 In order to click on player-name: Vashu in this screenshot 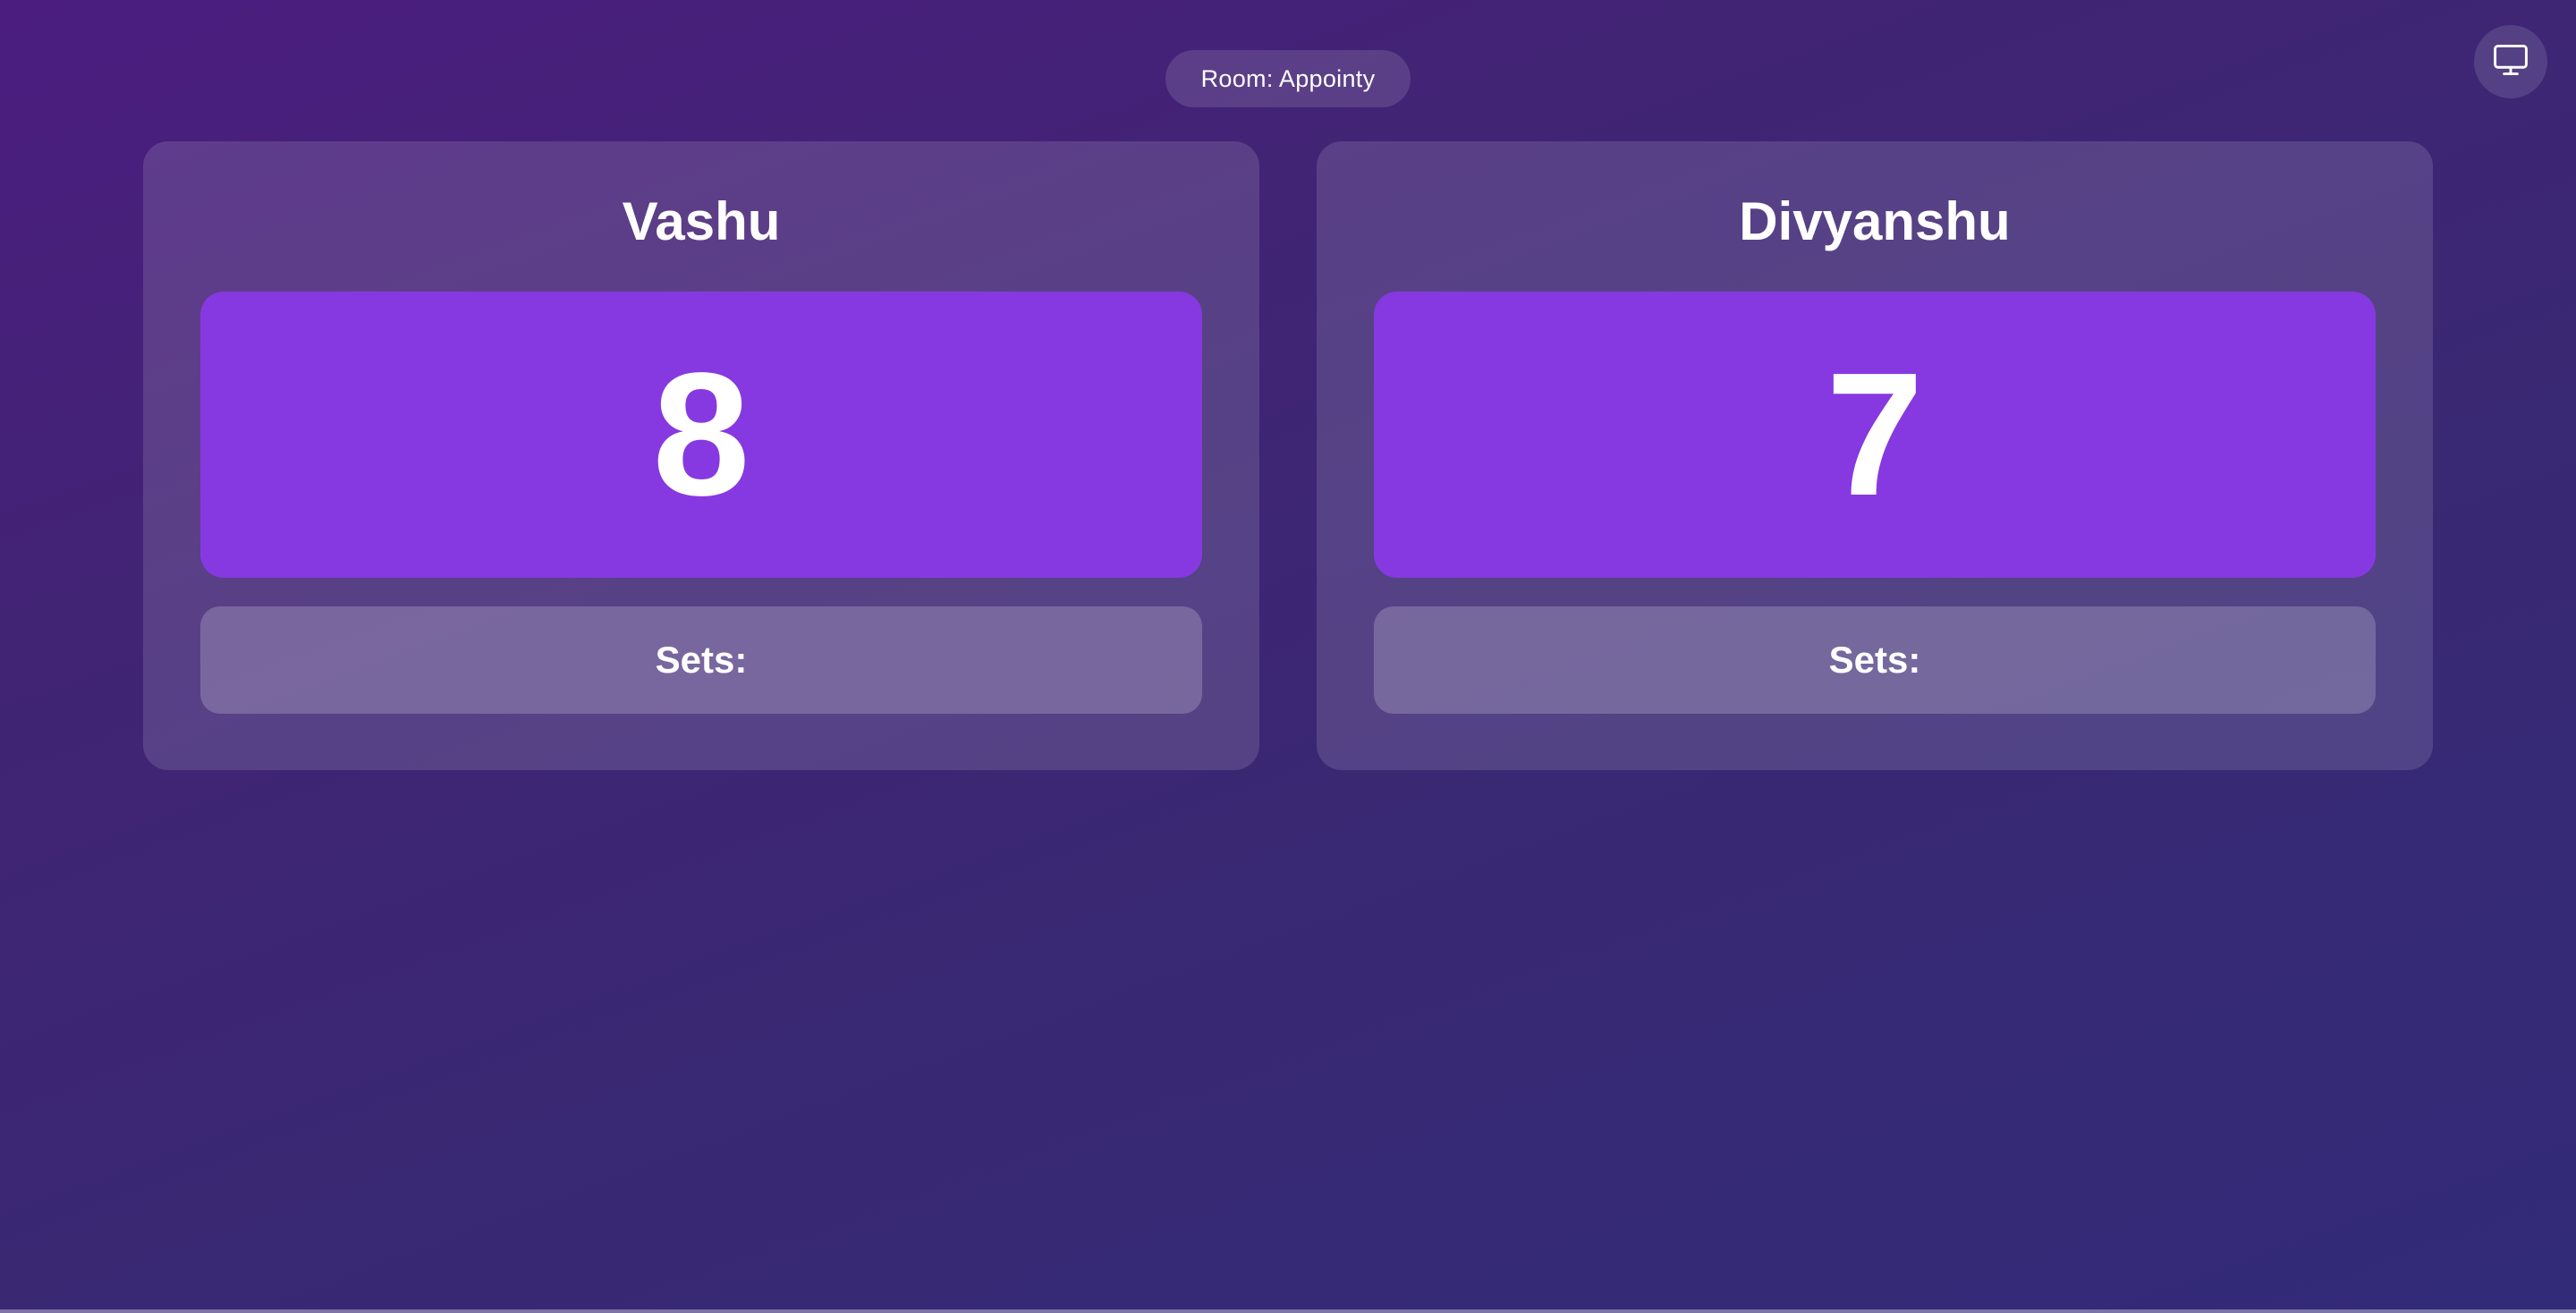, I will do `click(701, 221)`.